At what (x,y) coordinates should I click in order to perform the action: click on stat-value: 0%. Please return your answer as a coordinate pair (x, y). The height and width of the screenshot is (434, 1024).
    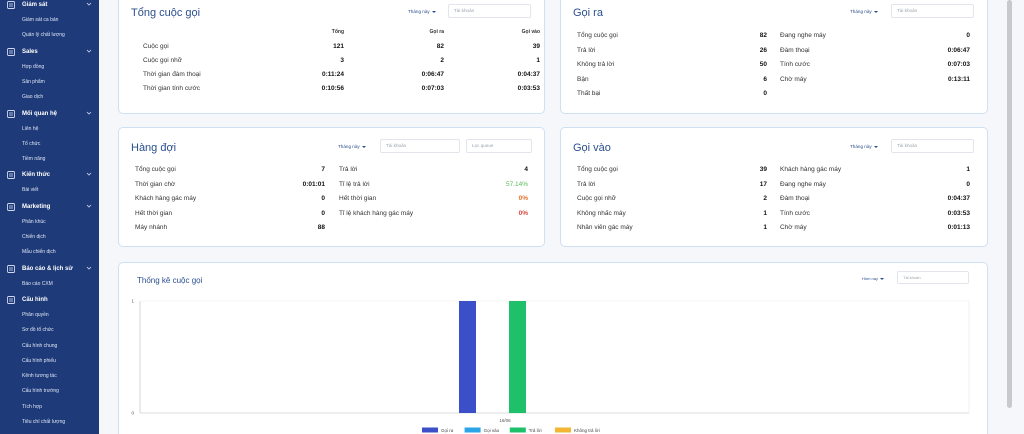
    Looking at the image, I should click on (523, 213).